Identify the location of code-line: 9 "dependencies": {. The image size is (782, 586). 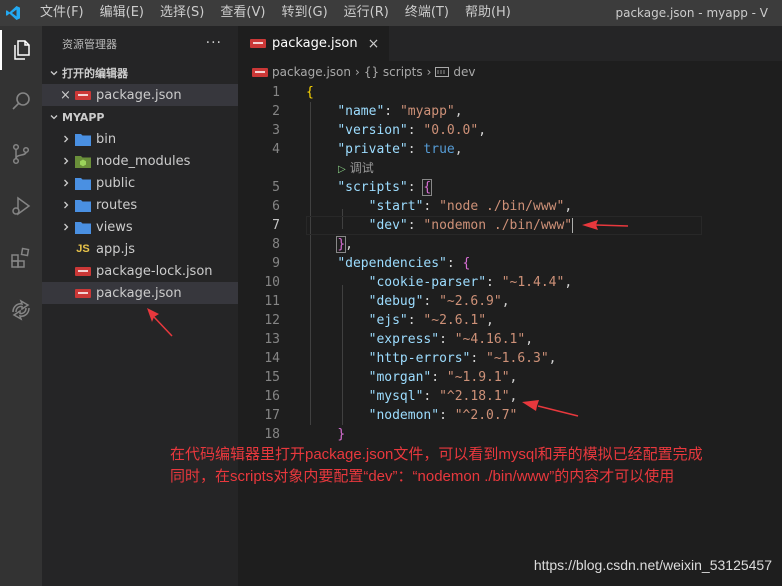
(371, 263).